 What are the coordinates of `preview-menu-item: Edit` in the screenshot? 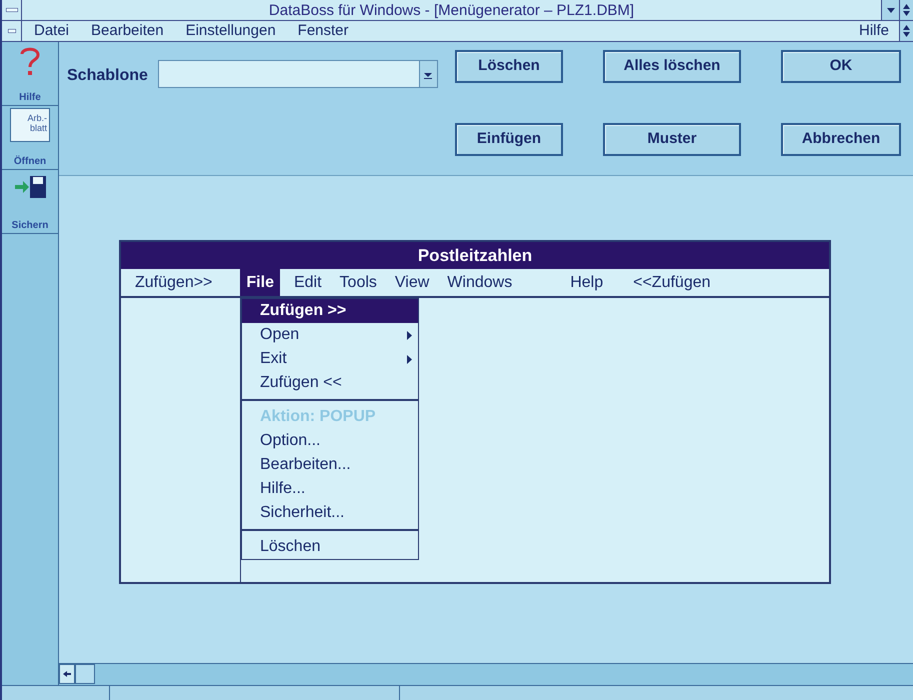 It's located at (308, 282).